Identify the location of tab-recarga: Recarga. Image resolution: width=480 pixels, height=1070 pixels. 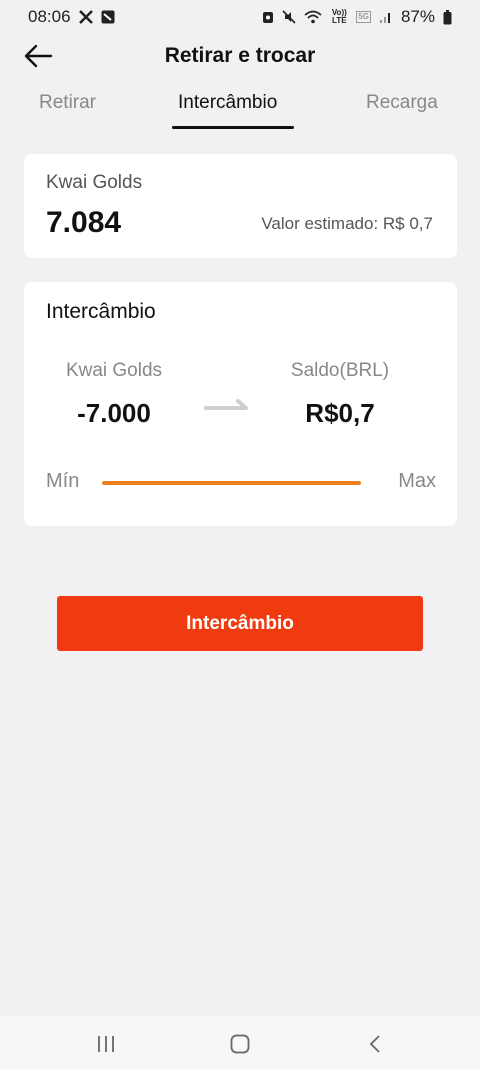
(402, 103).